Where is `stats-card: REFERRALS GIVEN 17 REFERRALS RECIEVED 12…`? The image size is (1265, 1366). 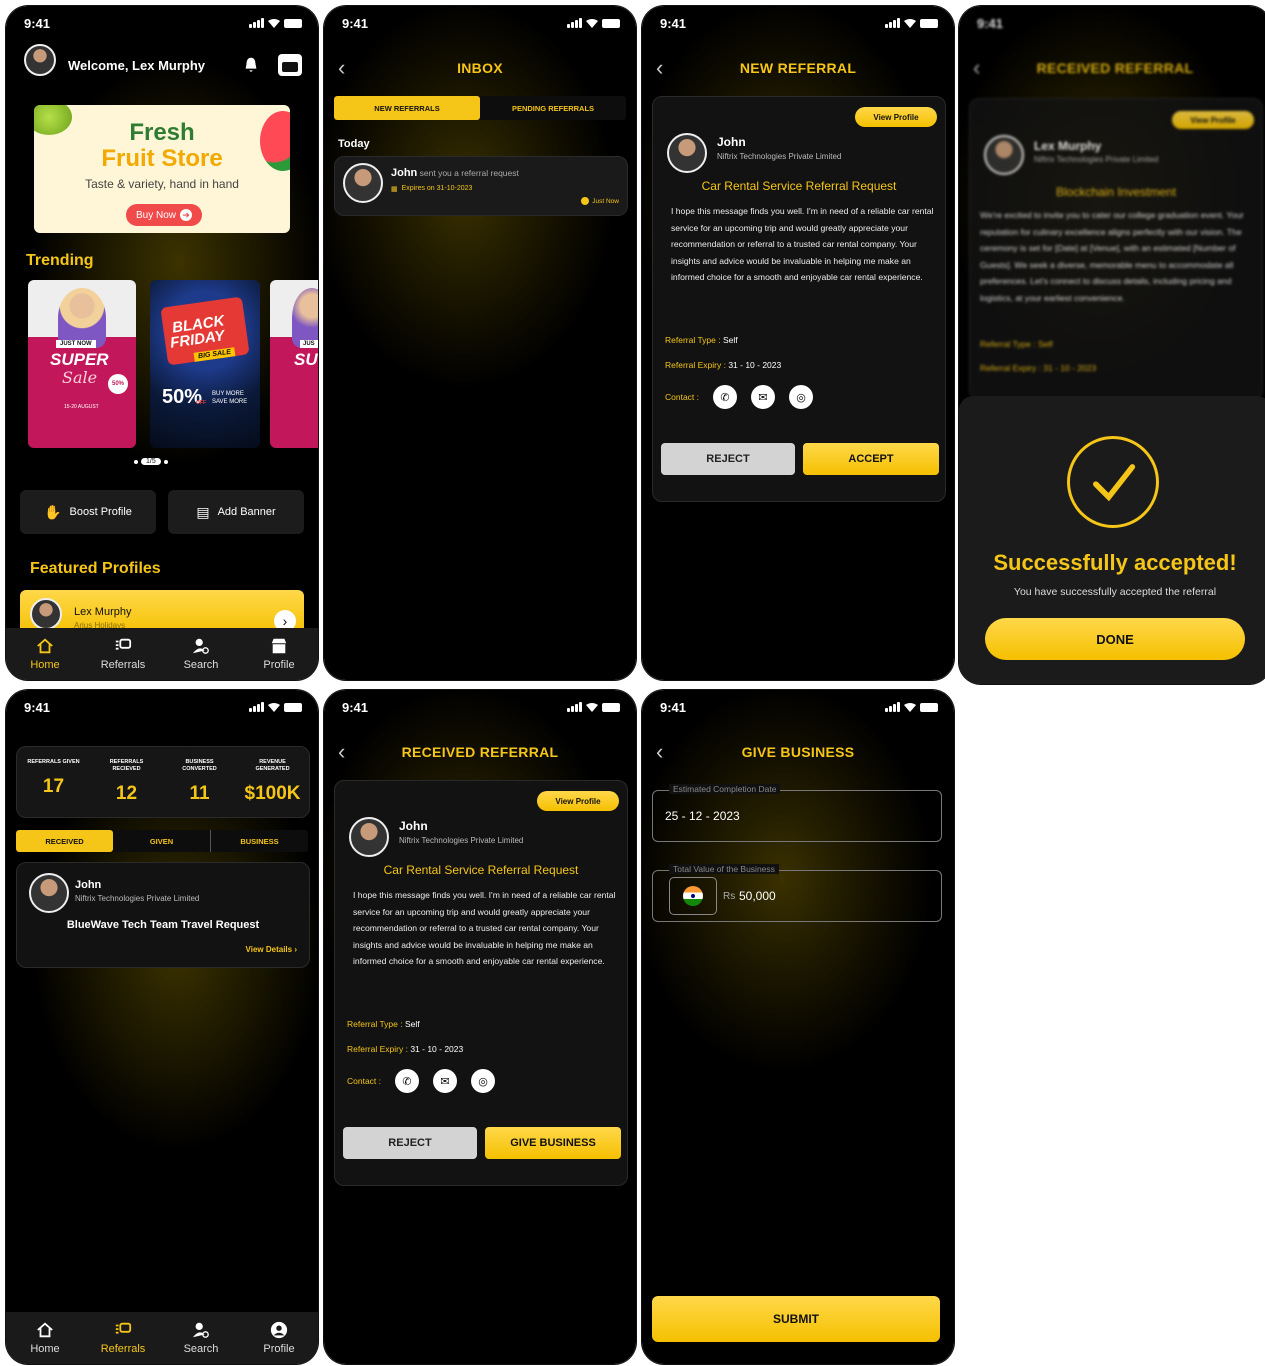
stats-card: REFERRALS GIVEN 17 REFERRALS RECIEVED 12… is located at coordinates (163, 782).